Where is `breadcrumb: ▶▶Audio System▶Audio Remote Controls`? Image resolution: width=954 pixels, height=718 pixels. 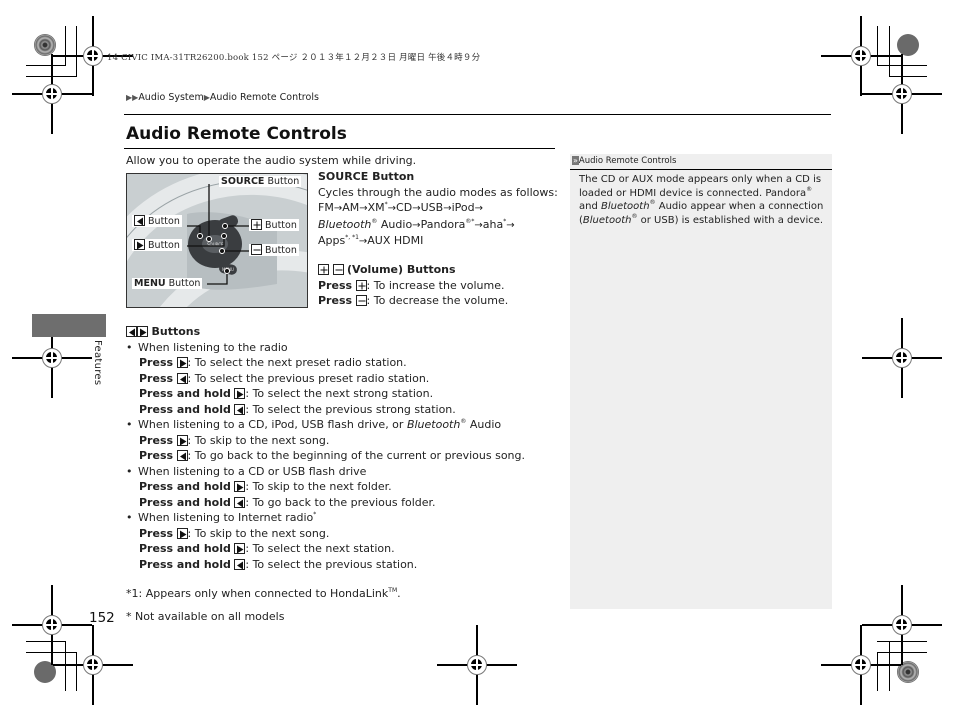 breadcrumb: ▶▶Audio System▶Audio Remote Controls is located at coordinates (222, 97).